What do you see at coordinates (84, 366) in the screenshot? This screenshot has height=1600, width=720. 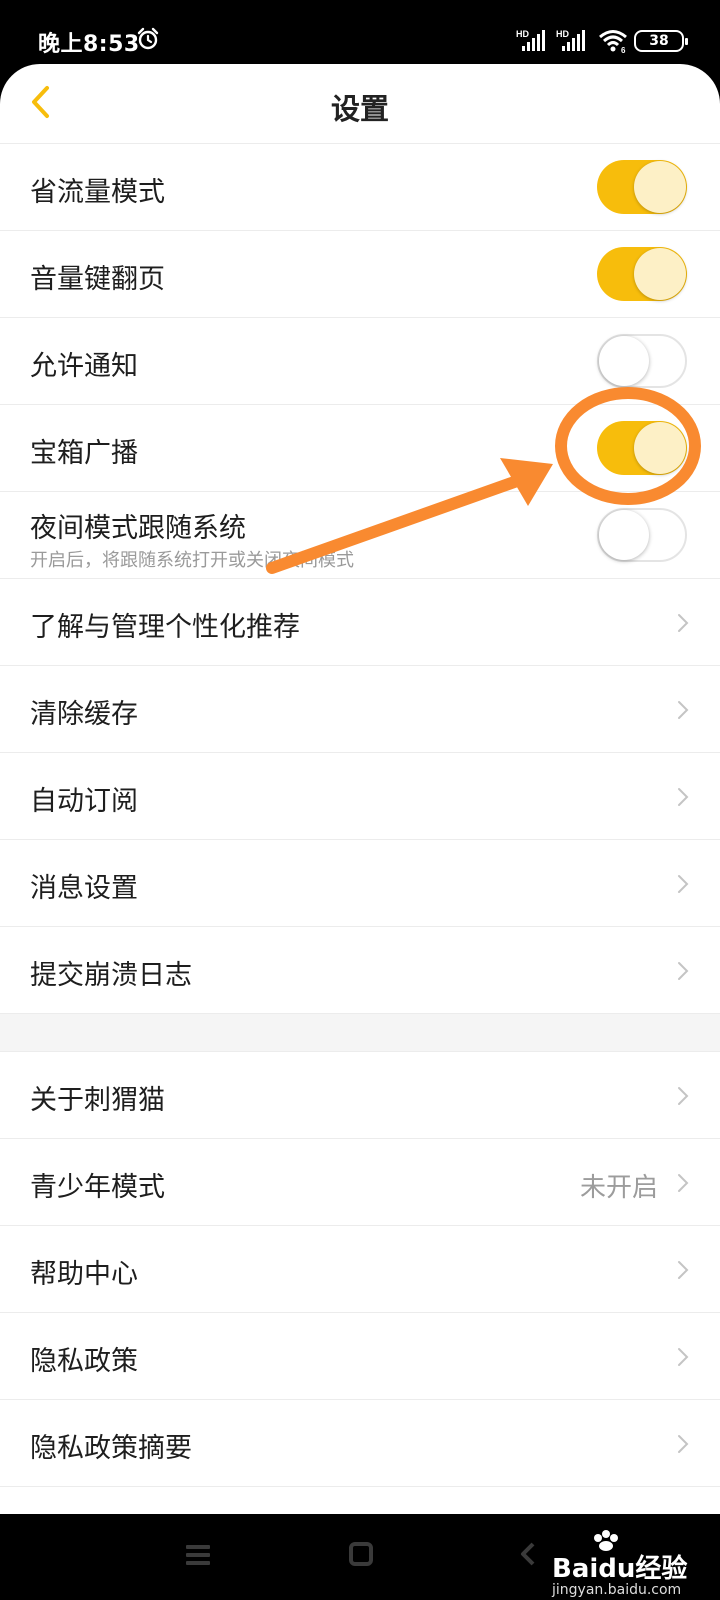 I see `setting-label: 允许通知` at bounding box center [84, 366].